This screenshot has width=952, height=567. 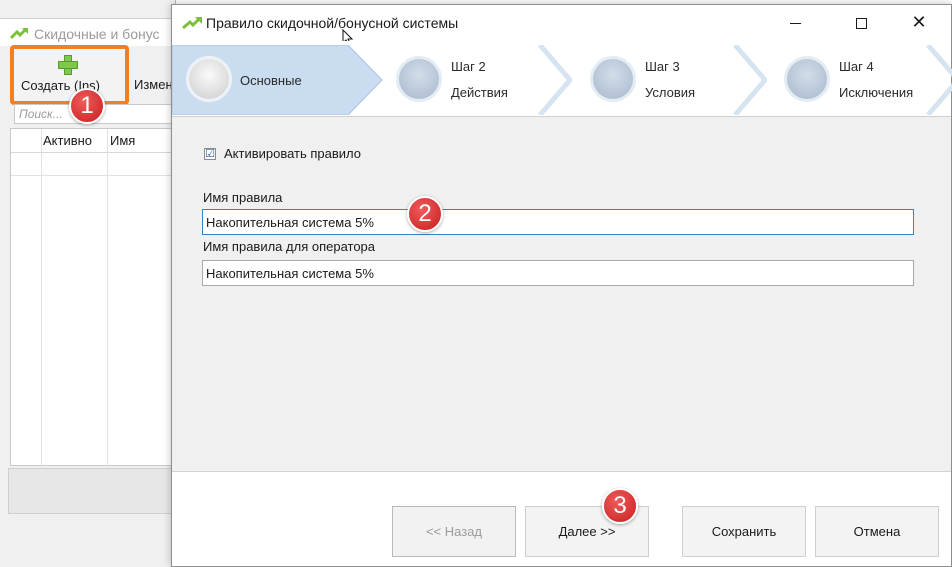 I want to click on operator-name-input, so click(x=558, y=273).